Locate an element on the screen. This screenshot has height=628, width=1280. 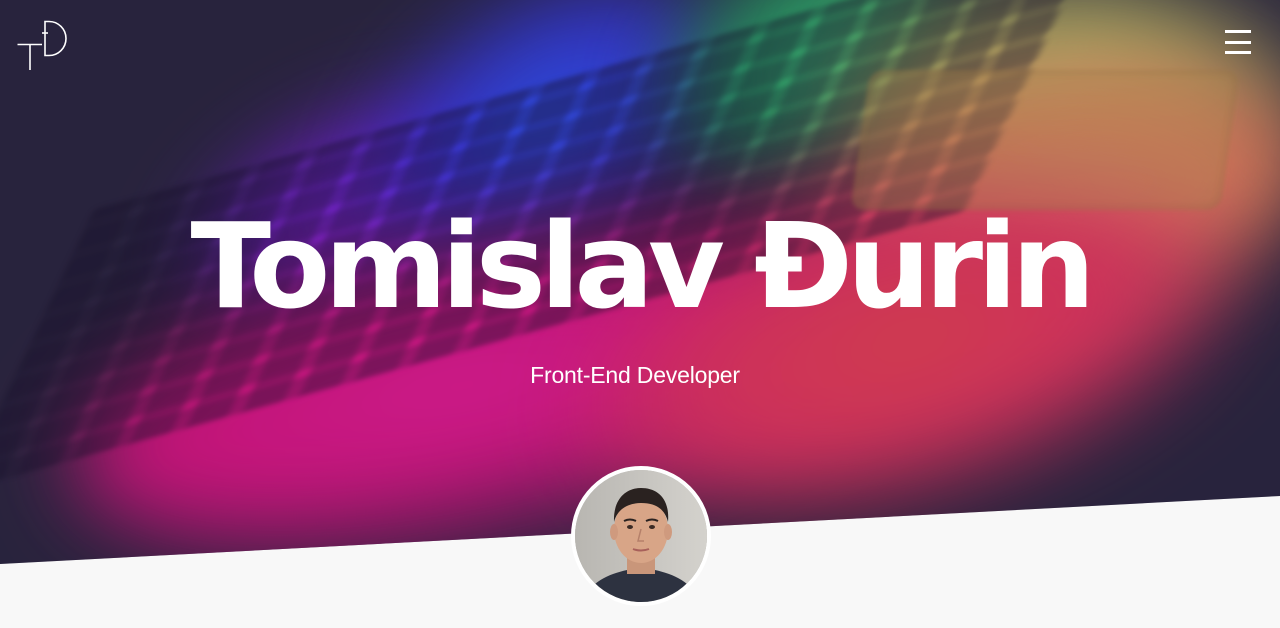
td-logo-icon is located at coordinates (43, 46).